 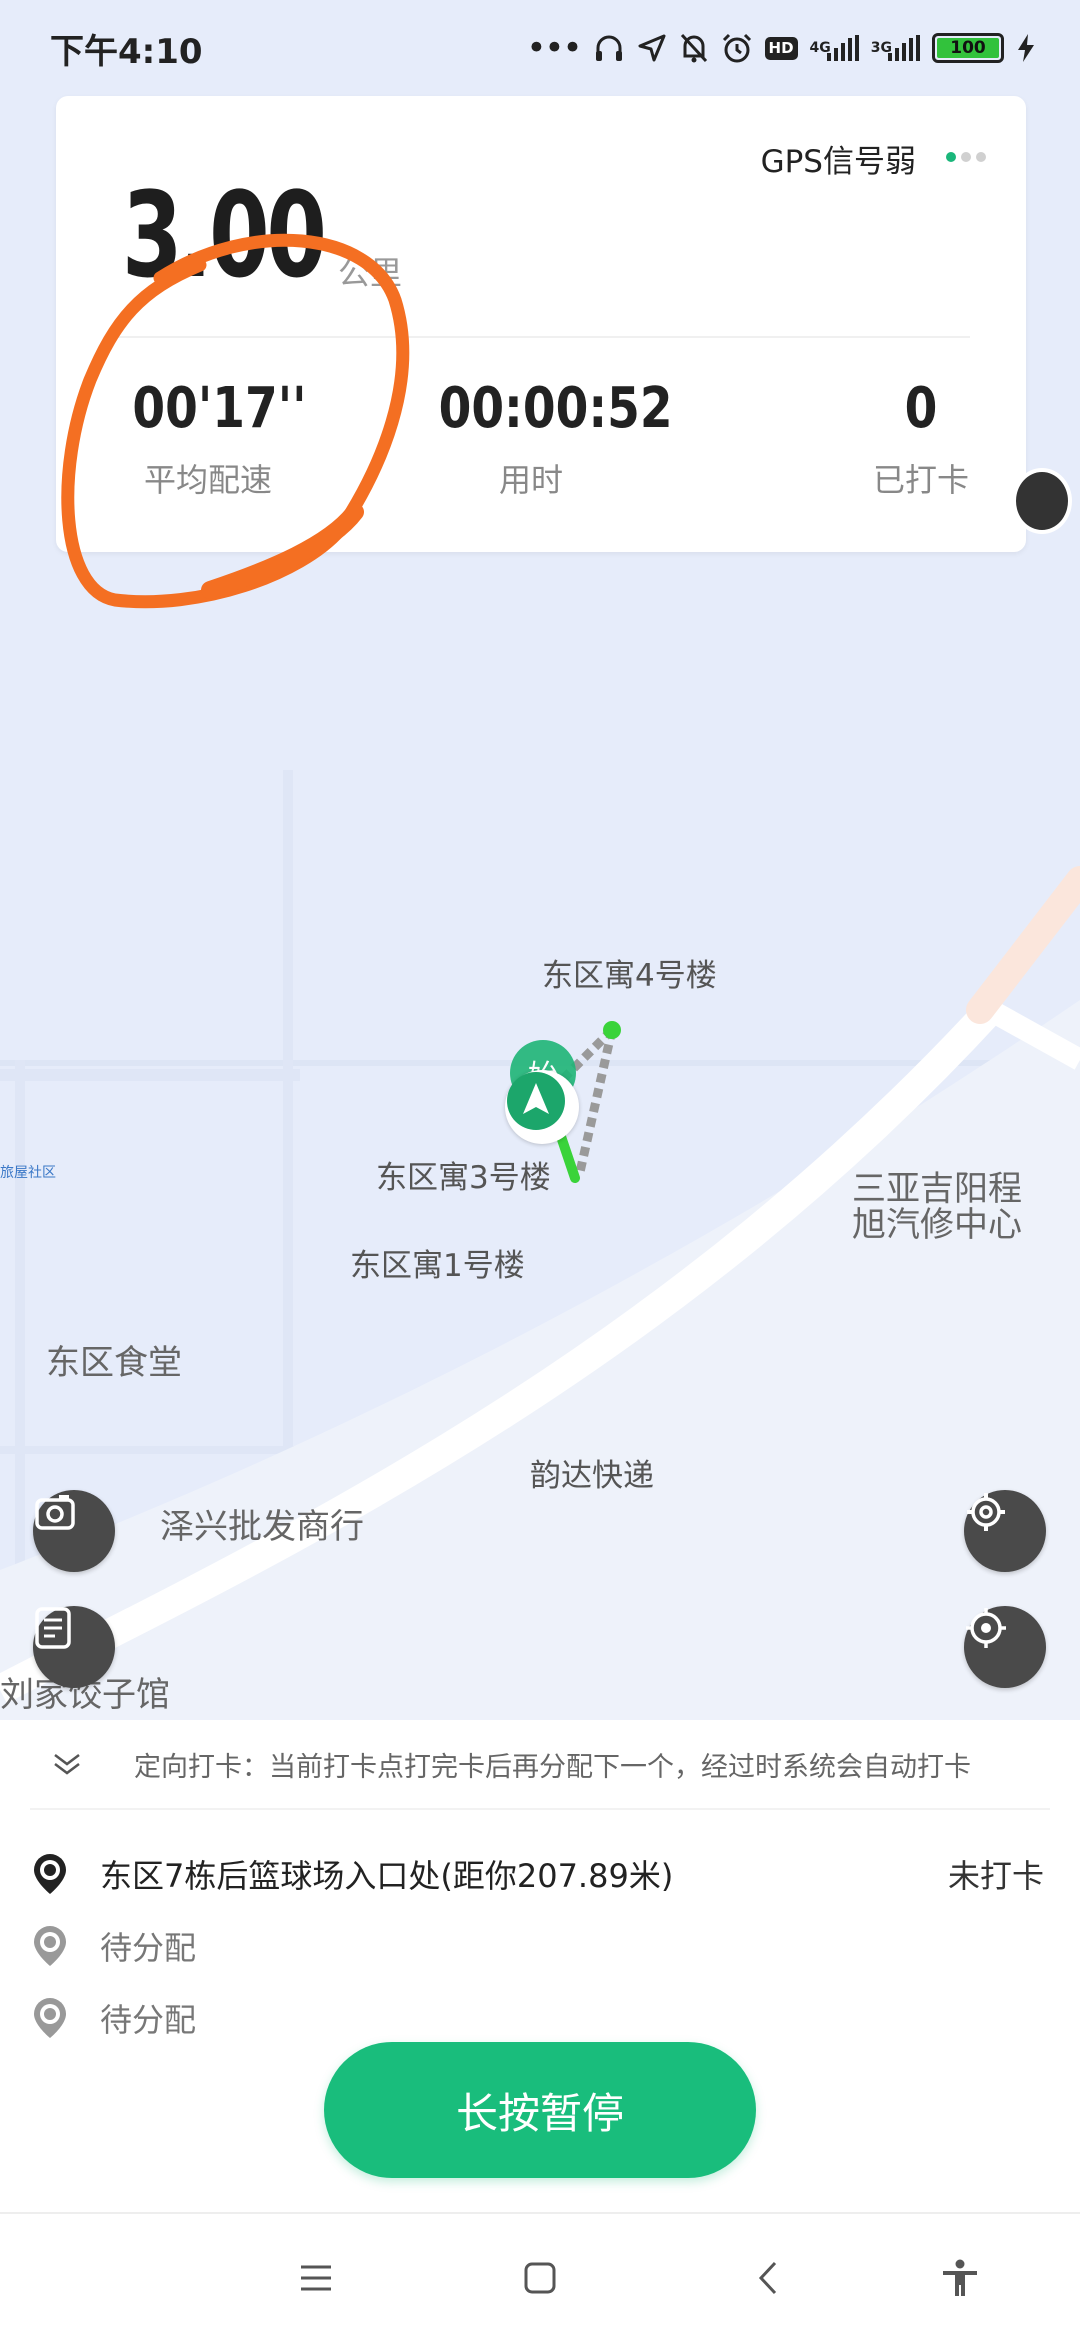 What do you see at coordinates (1042, 501) in the screenshot?
I see `side-toggle-button` at bounding box center [1042, 501].